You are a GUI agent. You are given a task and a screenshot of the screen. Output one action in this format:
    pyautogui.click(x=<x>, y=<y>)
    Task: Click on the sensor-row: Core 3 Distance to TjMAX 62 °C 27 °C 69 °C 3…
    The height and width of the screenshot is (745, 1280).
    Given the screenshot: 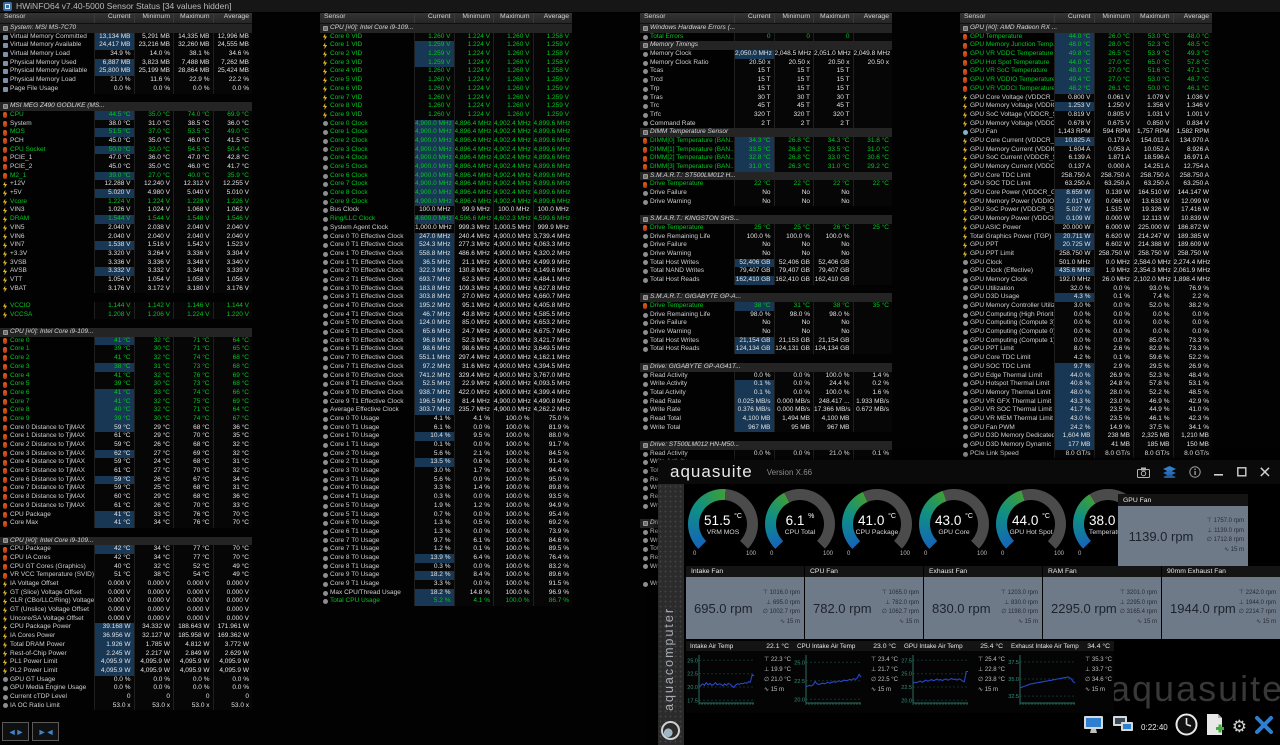 What is the action you would take?
    pyautogui.click(x=126, y=454)
    